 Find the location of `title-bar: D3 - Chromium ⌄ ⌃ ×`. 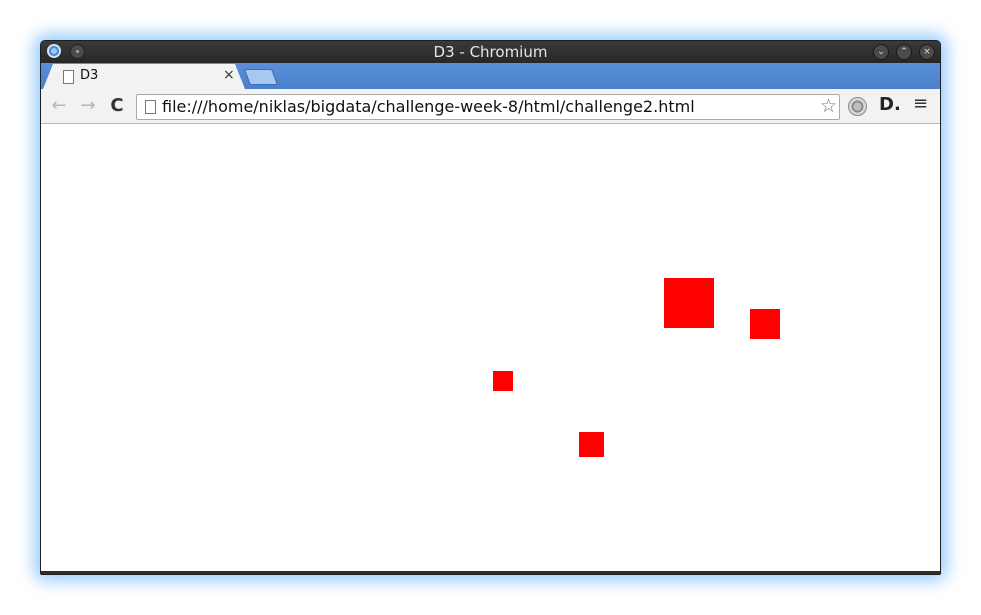

title-bar: D3 - Chromium ⌄ ⌃ × is located at coordinates (490, 52).